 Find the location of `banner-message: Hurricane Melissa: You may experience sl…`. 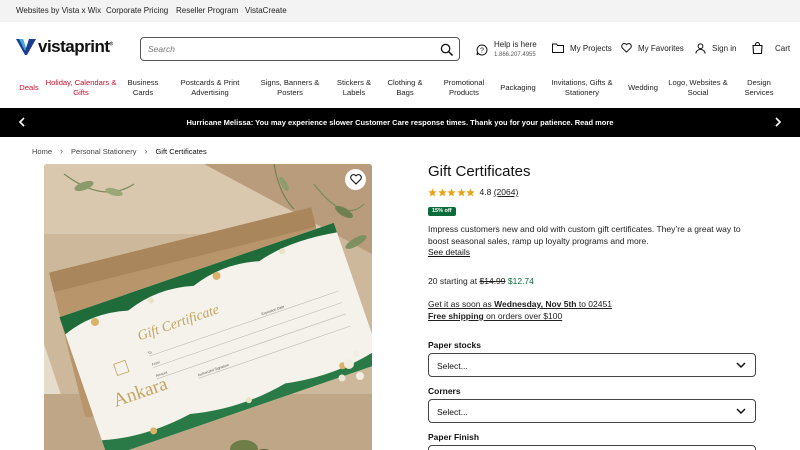

banner-message: Hurricane Melissa: You may experience sl… is located at coordinates (400, 122).